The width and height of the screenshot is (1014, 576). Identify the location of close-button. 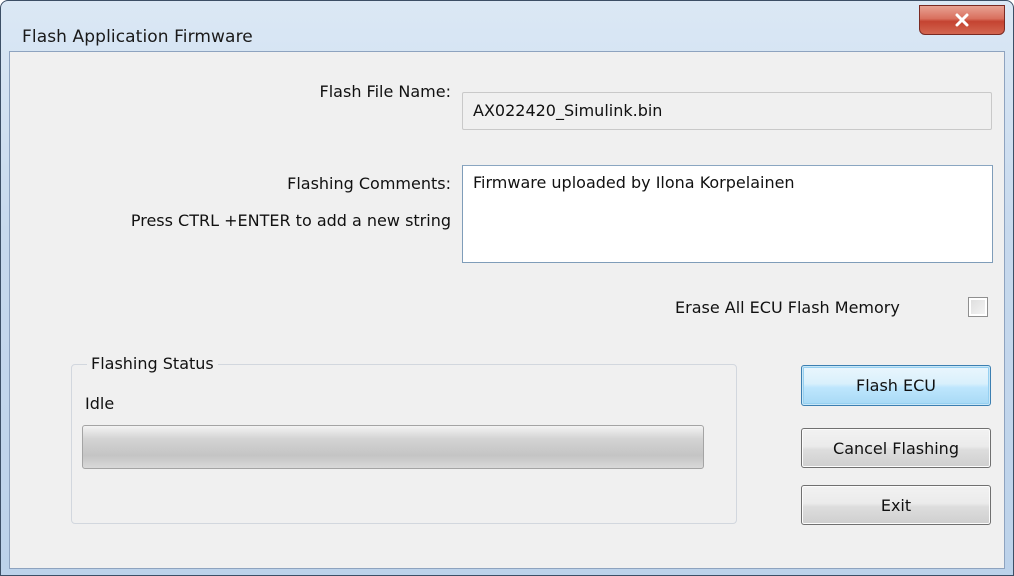
(962, 20).